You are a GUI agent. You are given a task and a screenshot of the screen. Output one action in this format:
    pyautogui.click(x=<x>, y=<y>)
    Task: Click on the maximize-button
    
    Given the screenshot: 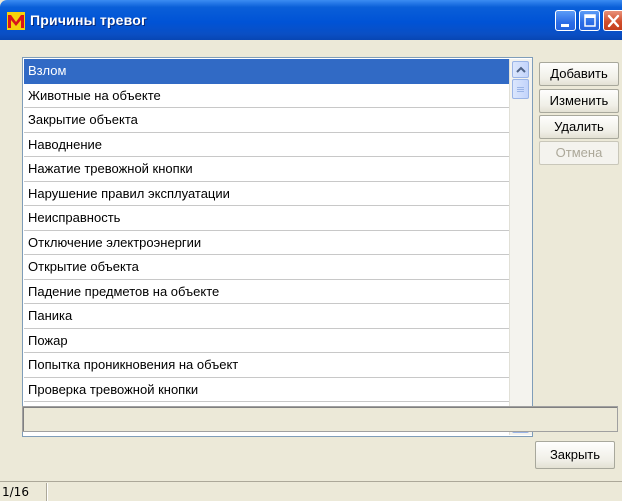 What is the action you would take?
    pyautogui.click(x=589, y=20)
    